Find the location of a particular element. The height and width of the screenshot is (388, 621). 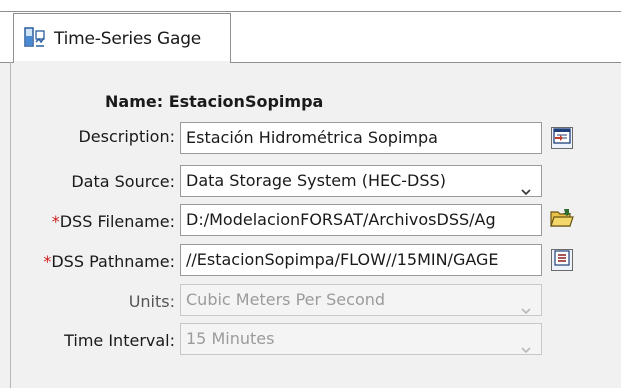

units-value: Cubic Meters Per Second is located at coordinates (286, 299).